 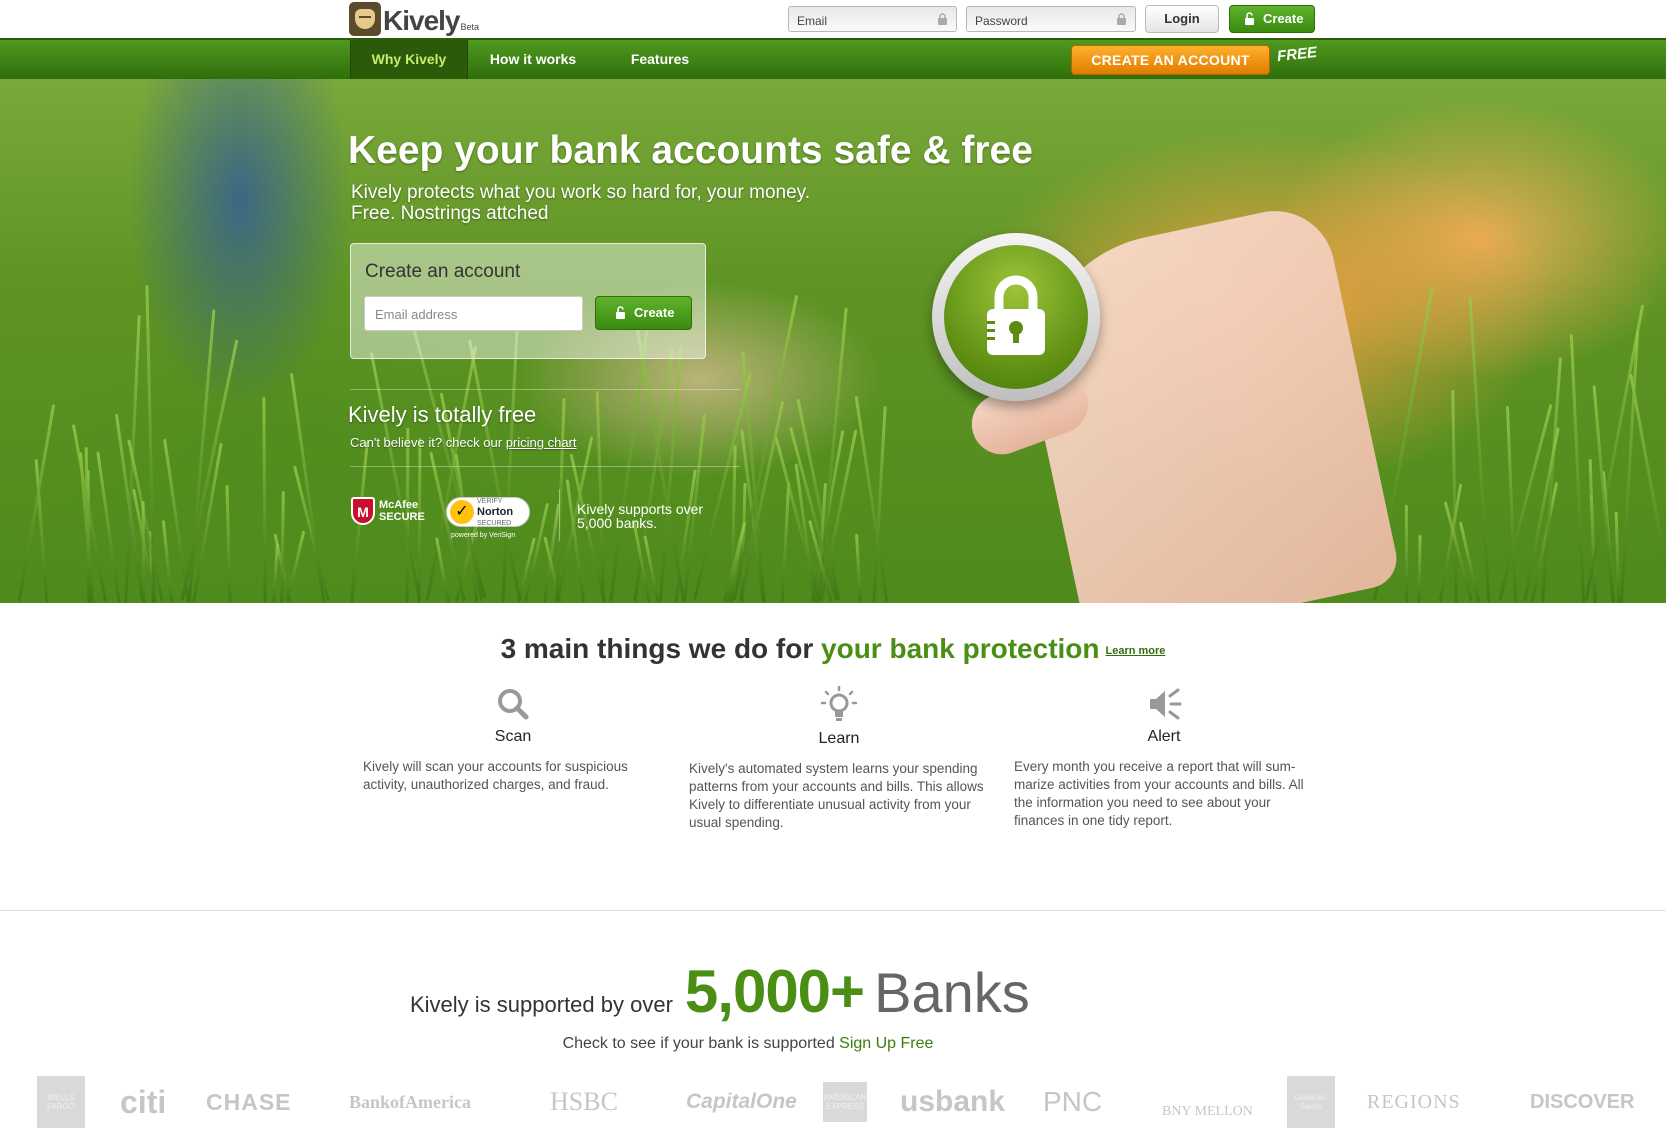 What do you see at coordinates (952, 992) in the screenshot?
I see `banks-word: Banks` at bounding box center [952, 992].